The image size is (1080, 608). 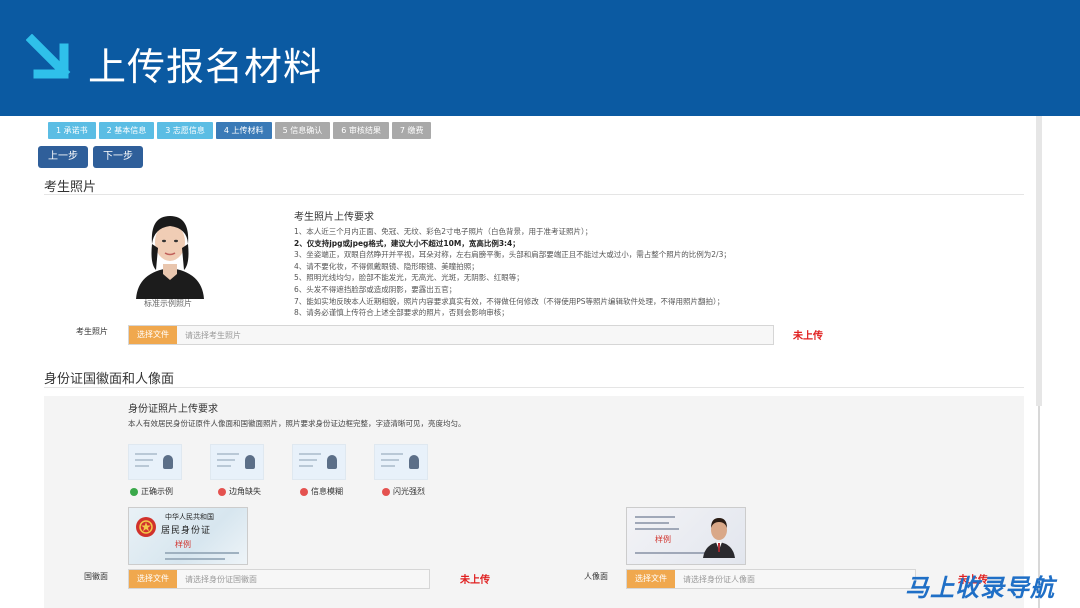 I want to click on id-sample-label: 边角缺失, so click(x=239, y=491).